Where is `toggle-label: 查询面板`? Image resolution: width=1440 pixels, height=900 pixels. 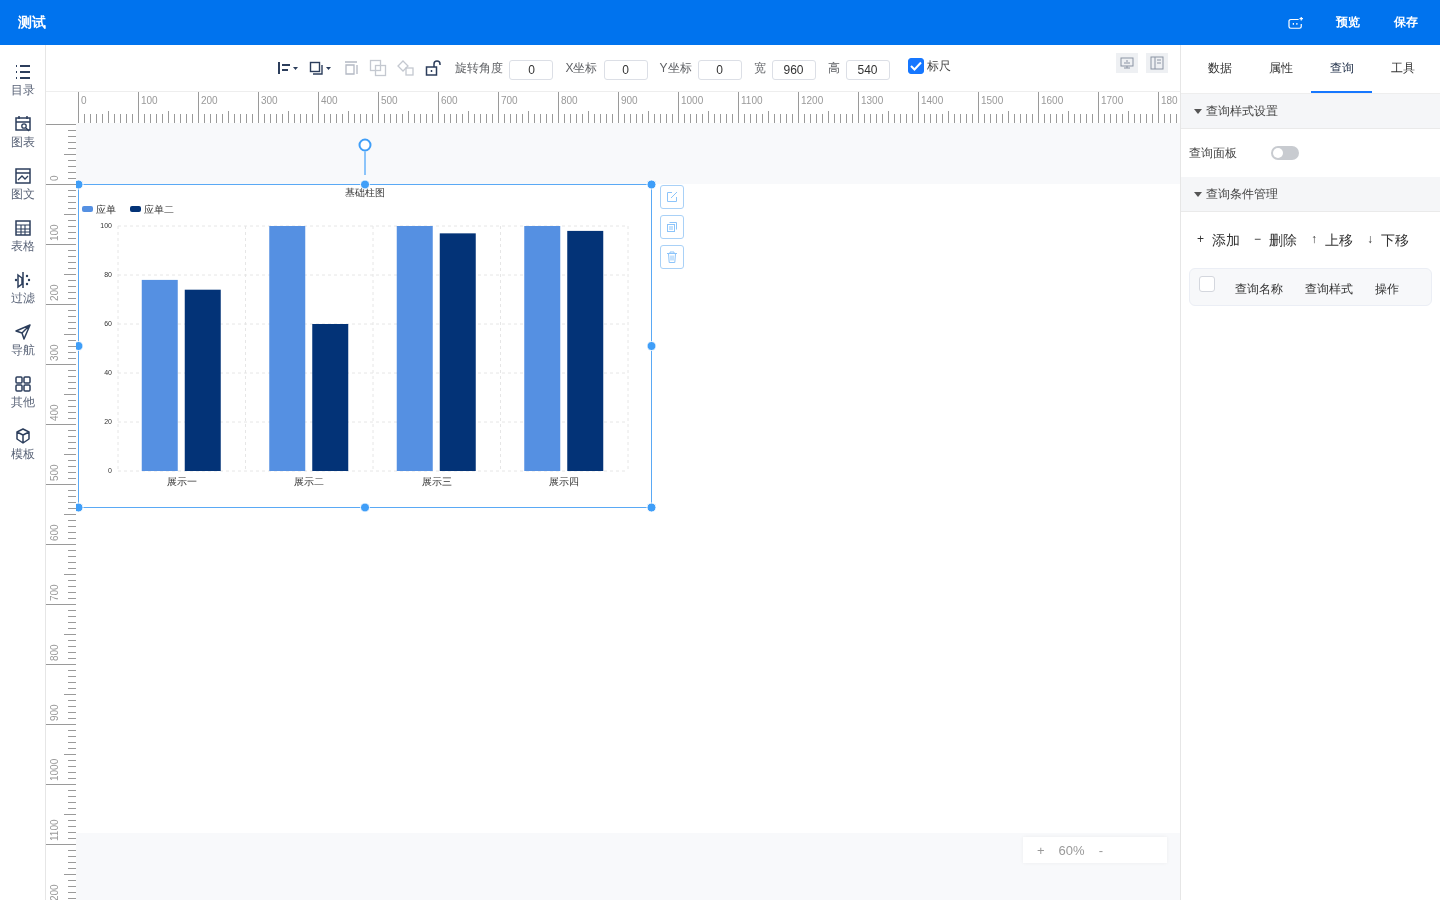 toggle-label: 查询面板 is located at coordinates (1213, 153).